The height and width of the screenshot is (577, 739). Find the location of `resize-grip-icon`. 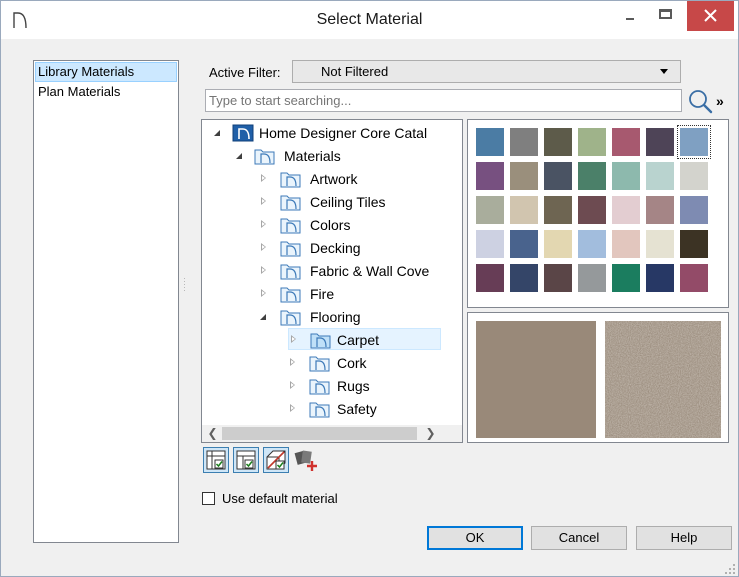

resize-grip-icon is located at coordinates (730, 569).